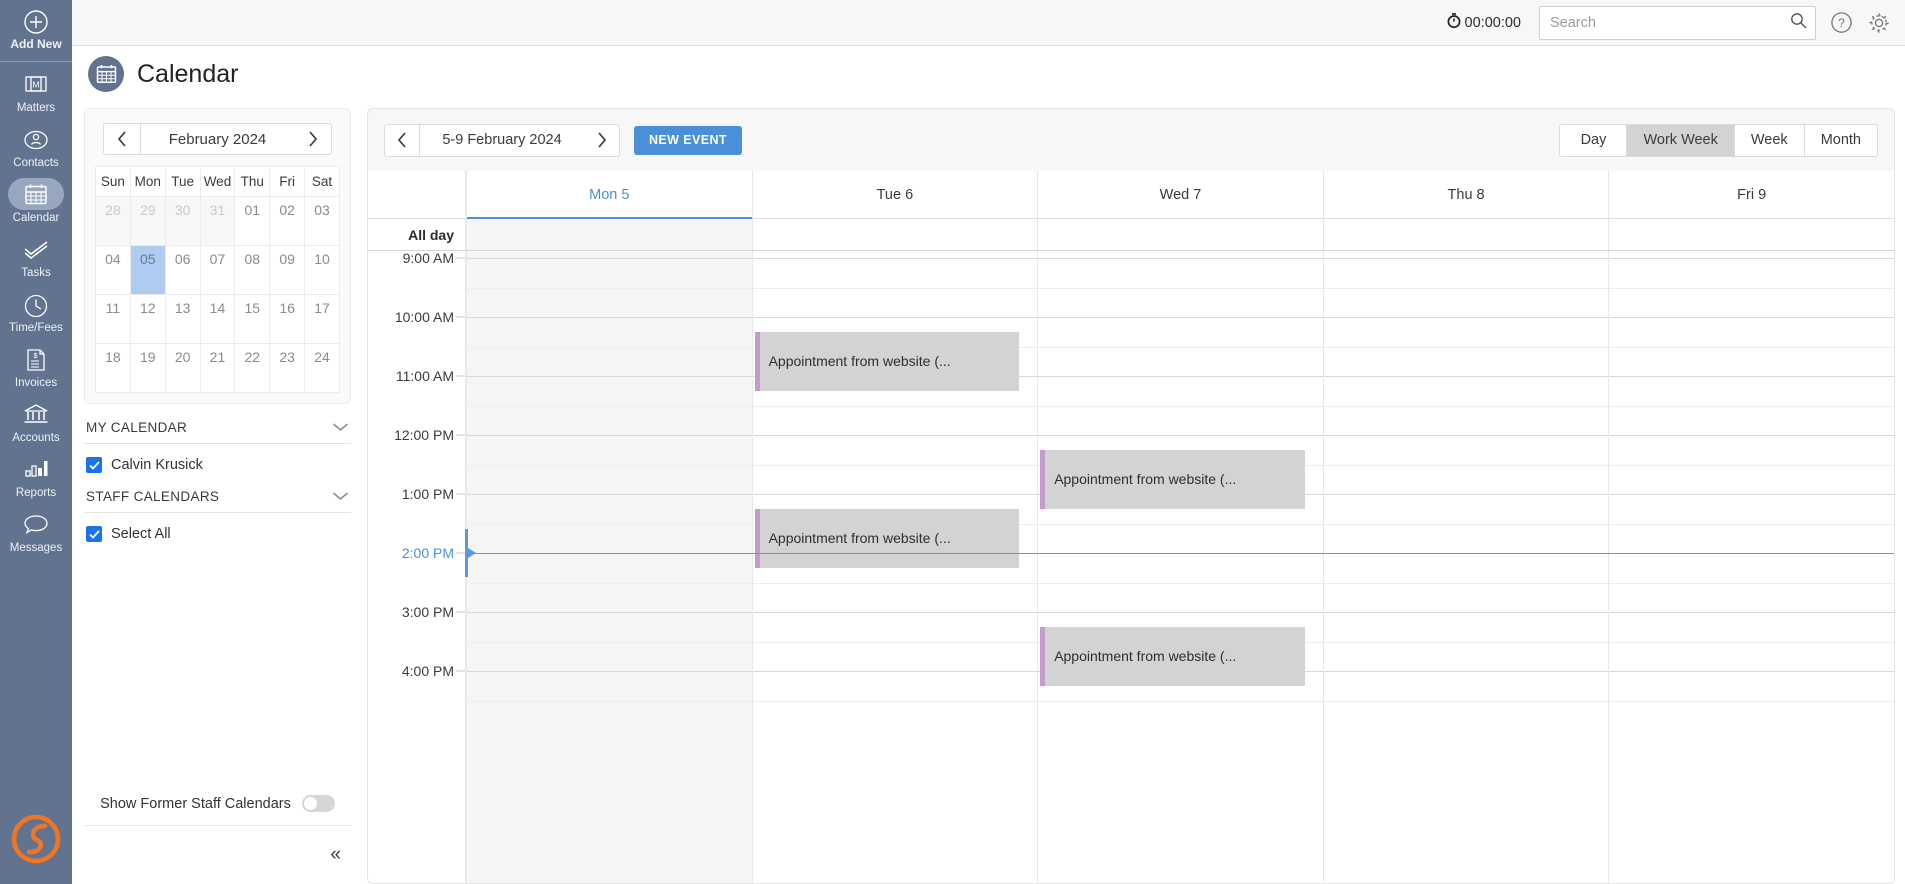 The image size is (1905, 884). I want to click on mini-cal-day-cell: 02, so click(287, 221).